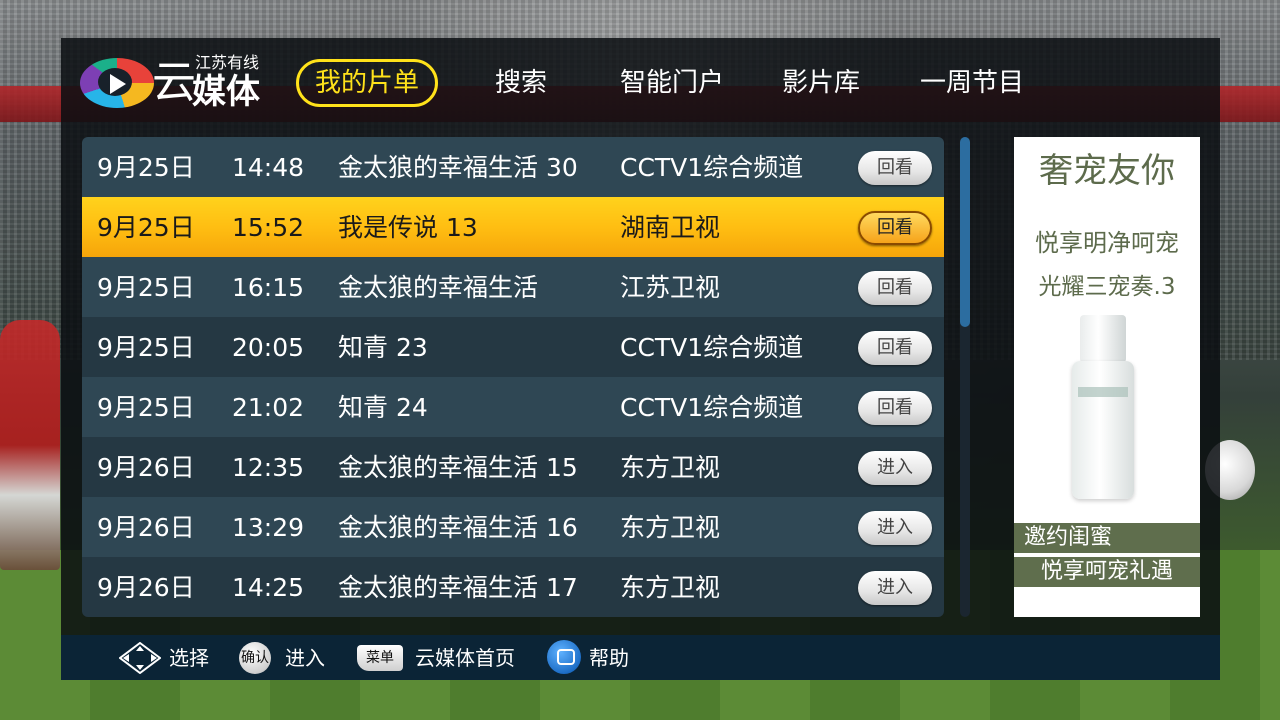 This screenshot has width=1280, height=720. I want to click on program-time: 15:52, so click(268, 227).